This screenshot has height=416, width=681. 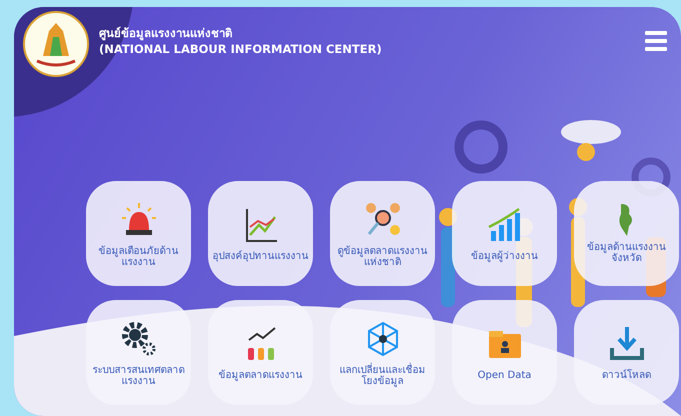 I want to click on menu-tile: อุปสงค์อุปทานแรงงาน, so click(x=260, y=233).